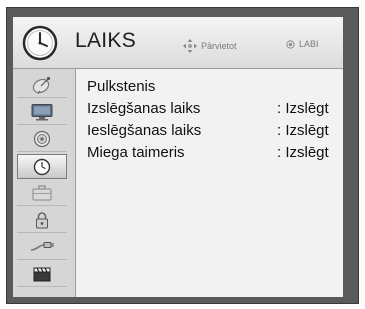 Image resolution: width=365 pixels, height=309 pixels. I want to click on category-sidebar, so click(44, 183).